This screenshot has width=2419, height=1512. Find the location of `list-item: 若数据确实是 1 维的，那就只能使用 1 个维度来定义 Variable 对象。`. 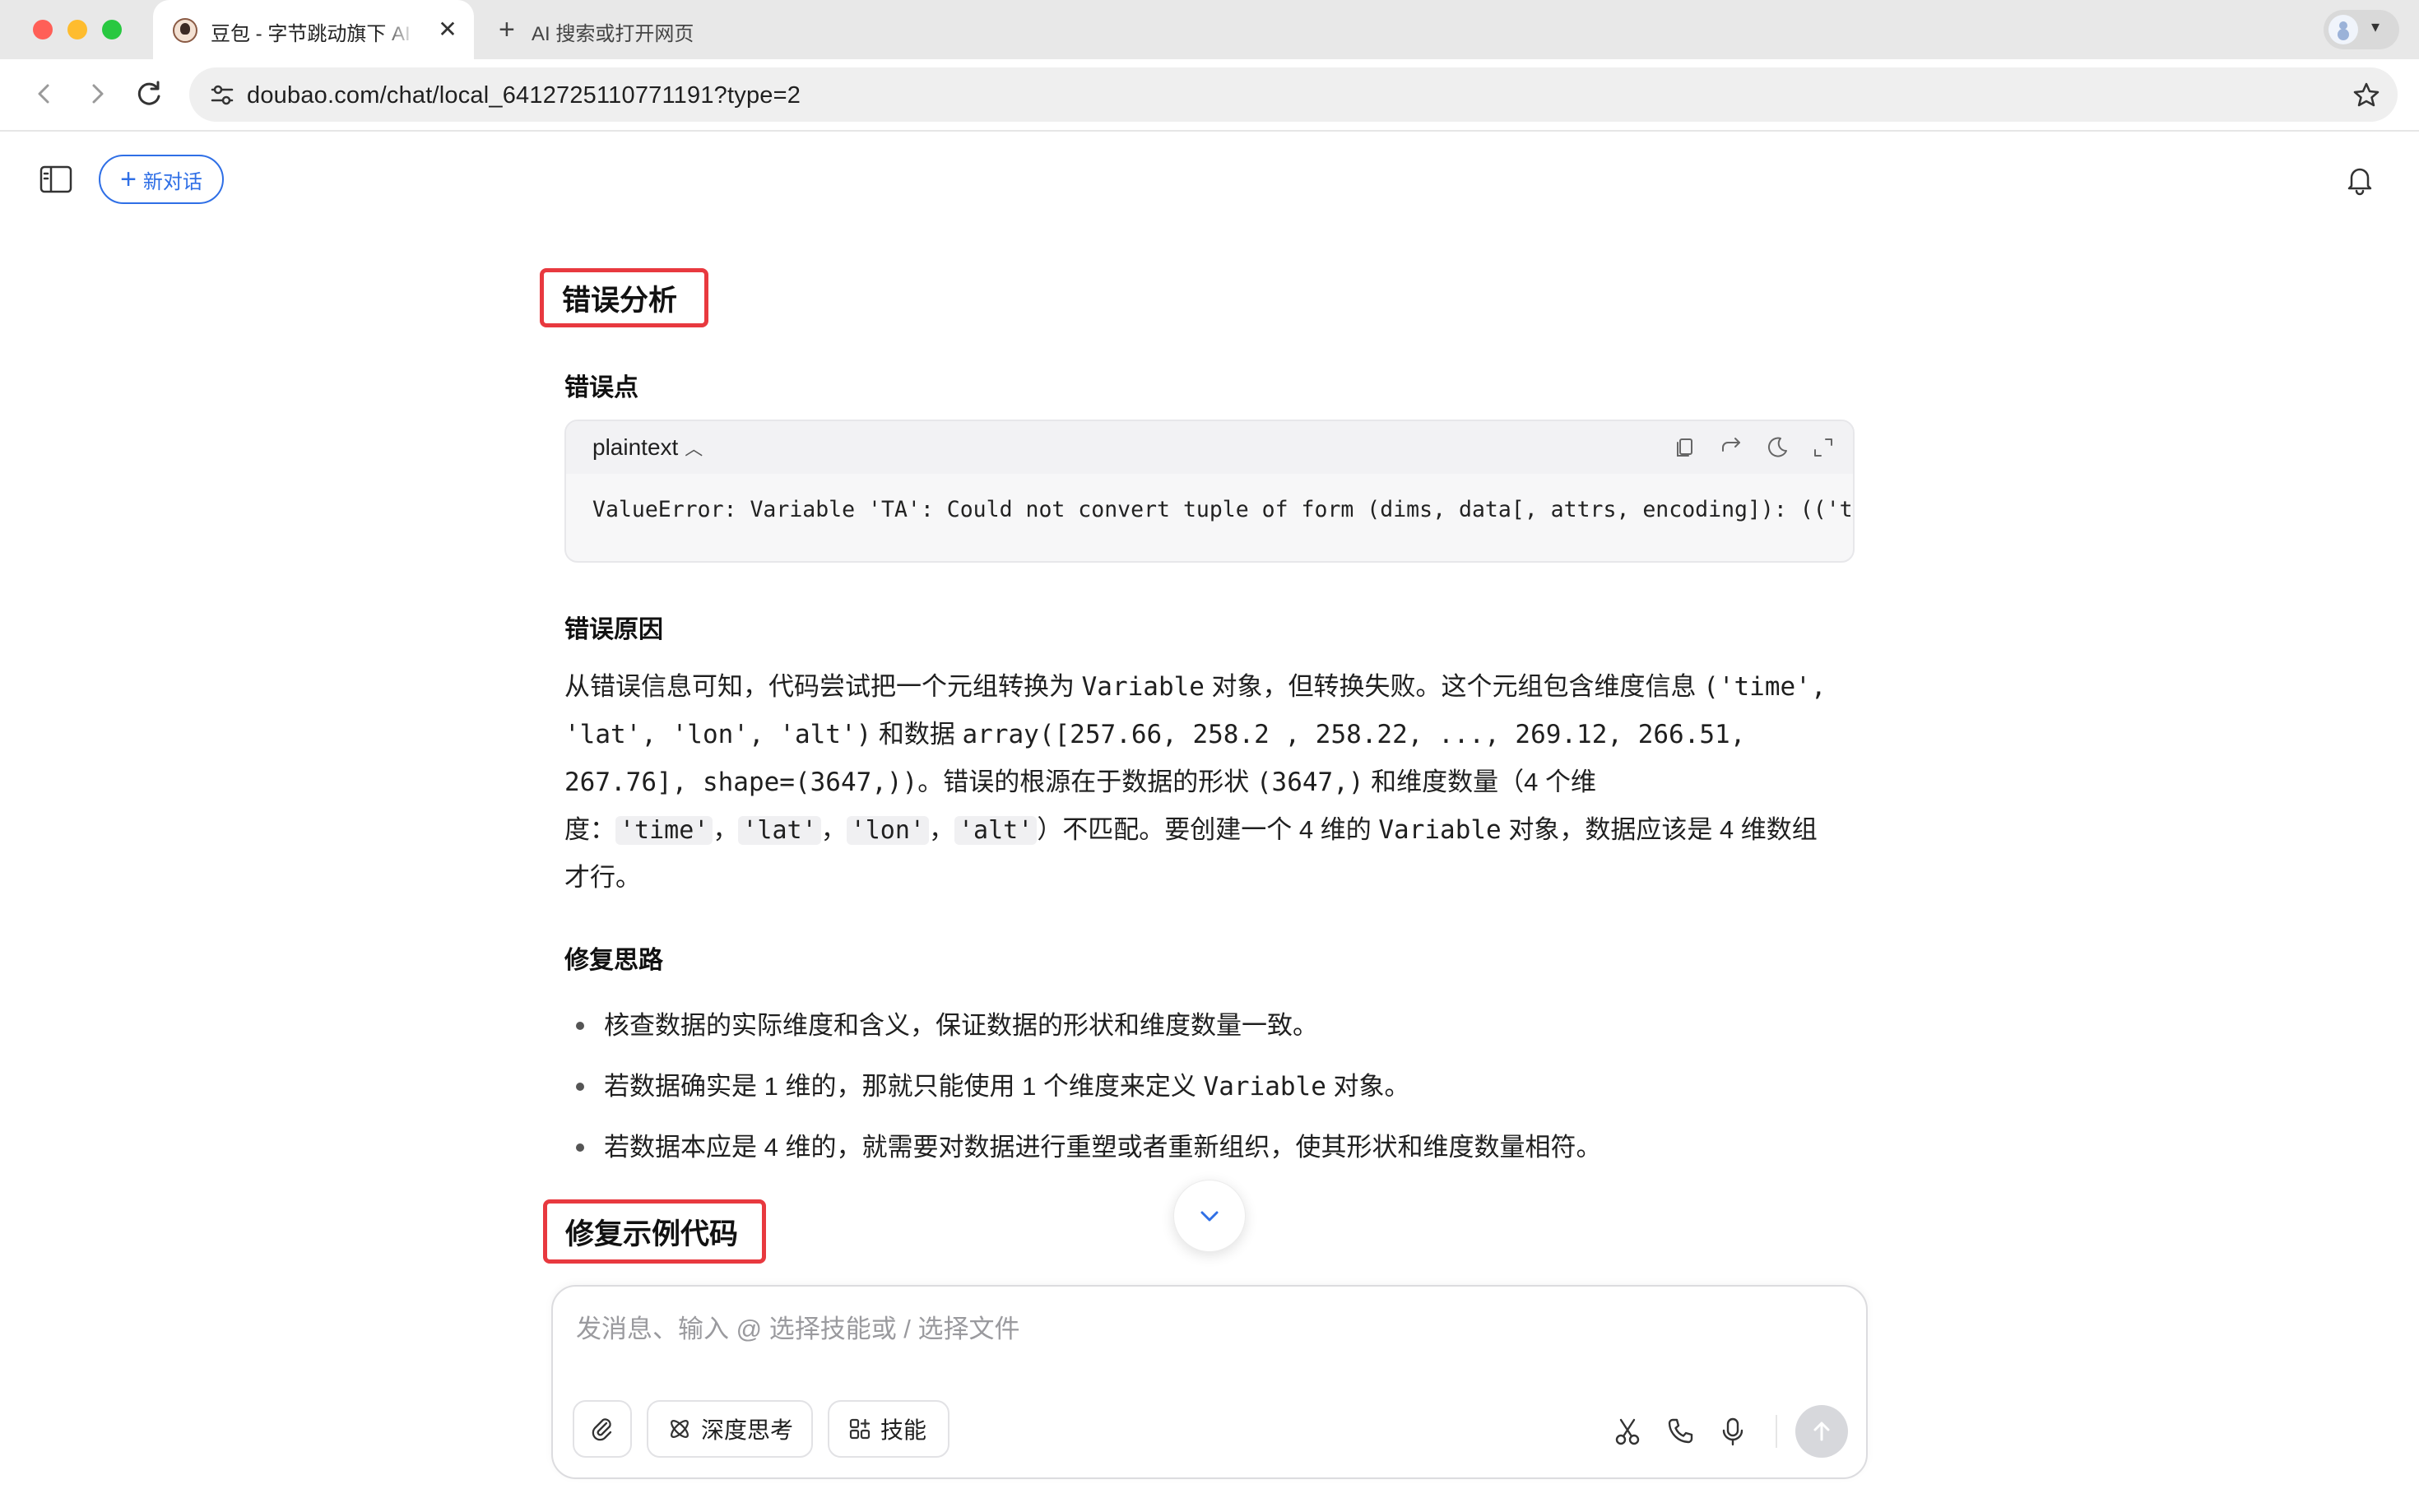

list-item: 若数据确实是 1 维的，那就只能使用 1 个维度来定义 Variable 对象。 is located at coordinates (1198, 1086).